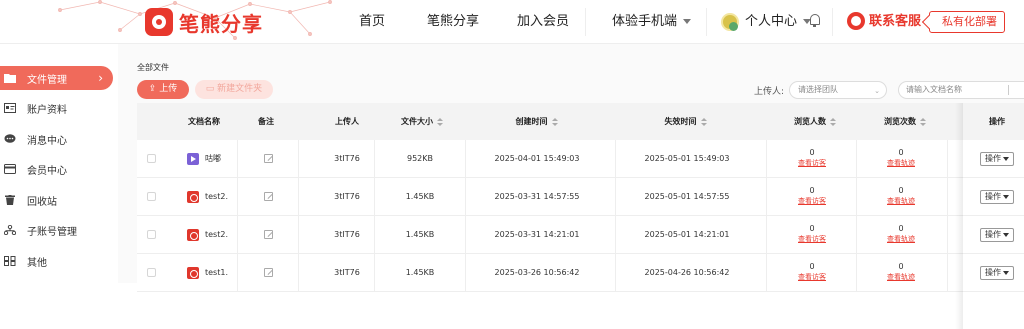 The height and width of the screenshot is (329, 1024). Describe the element at coordinates (422, 121) in the screenshot. I see `column-header-size: 文件大小` at that location.